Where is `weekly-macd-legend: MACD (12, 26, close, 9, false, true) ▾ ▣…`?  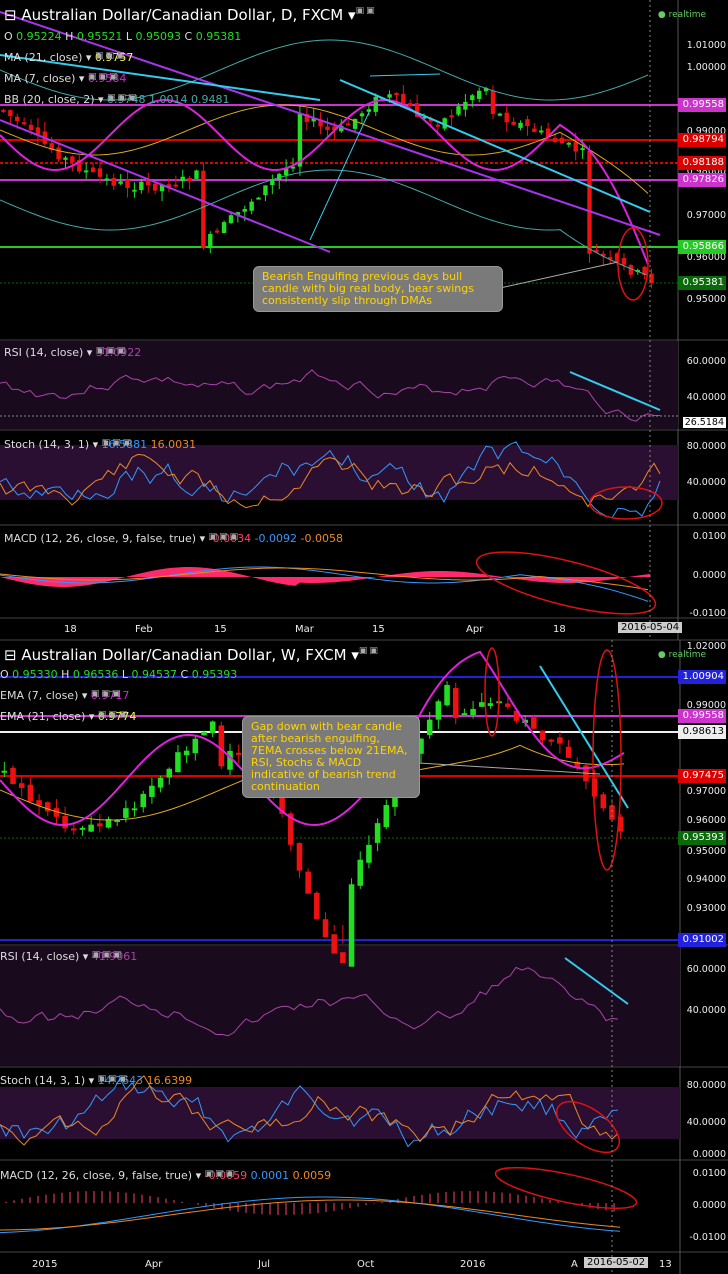
weekly-macd-legend: MACD (12, 26, close, 9, false, true) ▾ ▣… is located at coordinates (165, 1175).